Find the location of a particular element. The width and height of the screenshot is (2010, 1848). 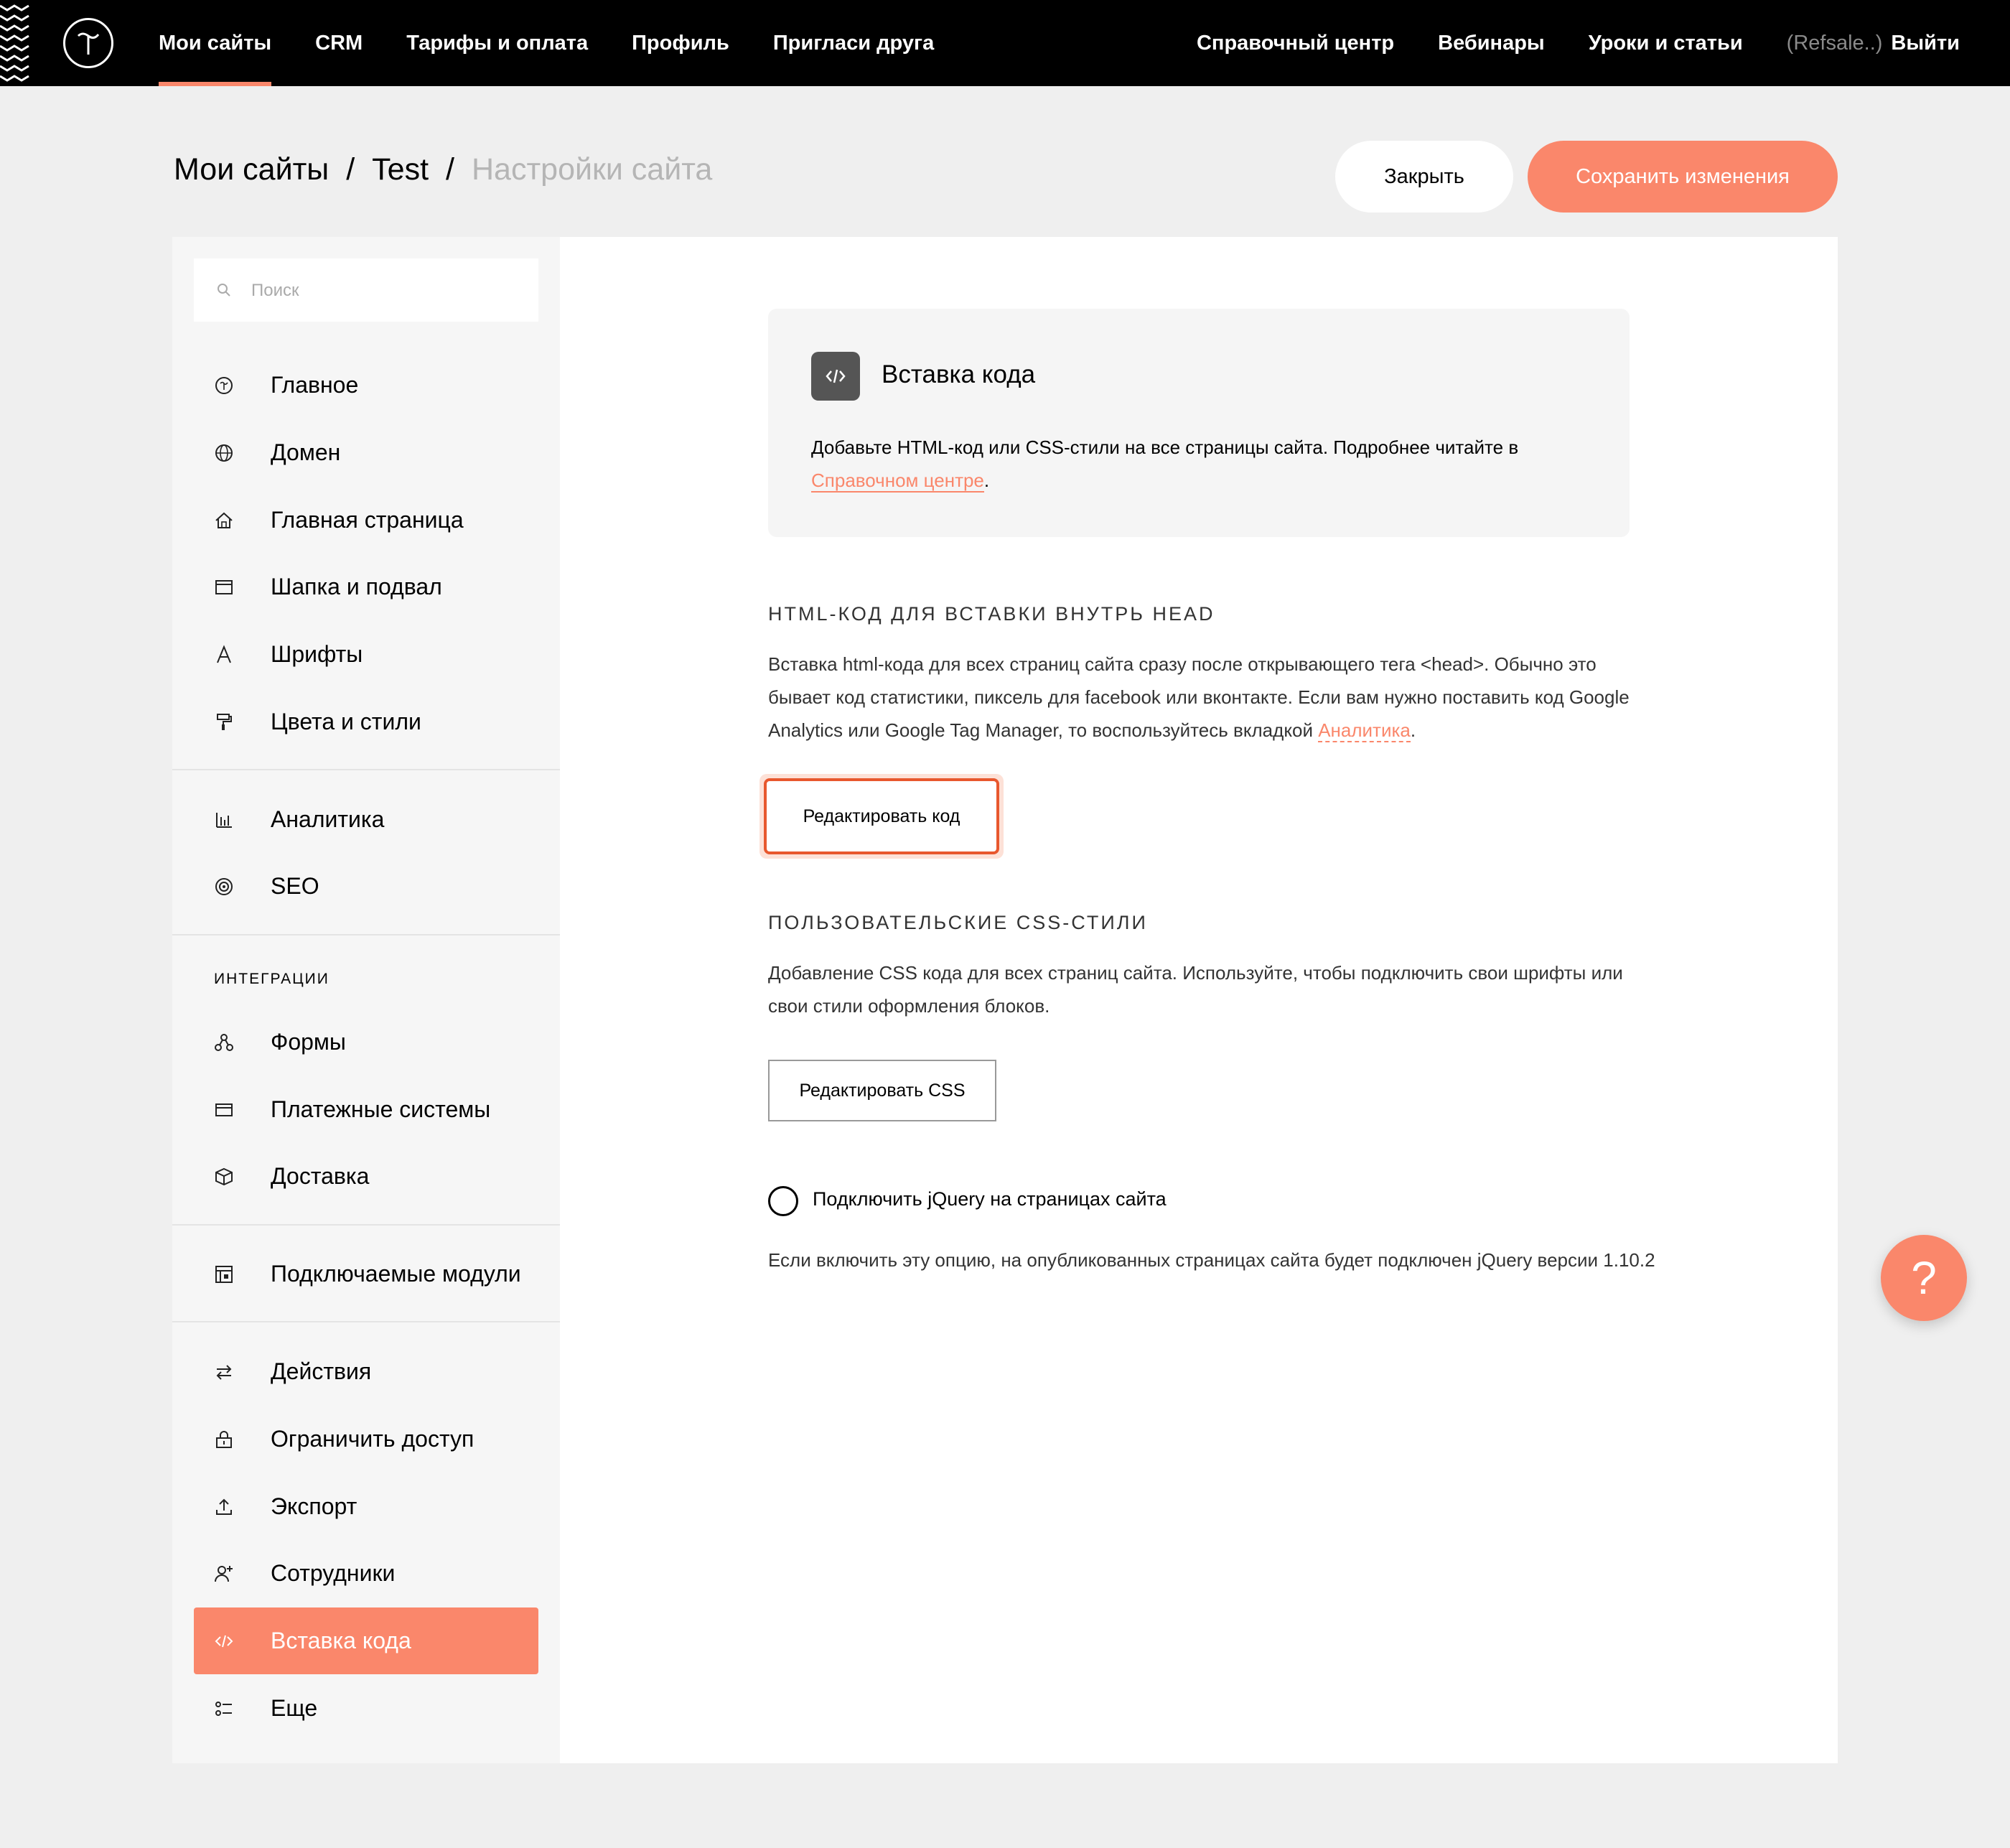

sidebar-item-label: Цвета и стили is located at coordinates (346, 721).